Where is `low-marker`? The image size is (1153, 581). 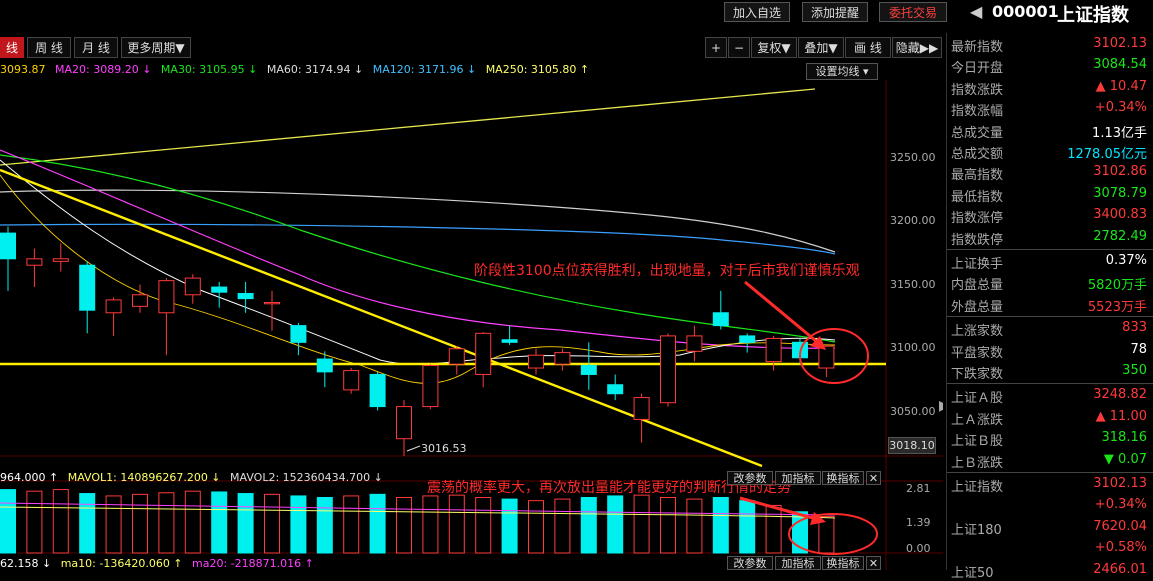
low-marker is located at coordinates (413, 448).